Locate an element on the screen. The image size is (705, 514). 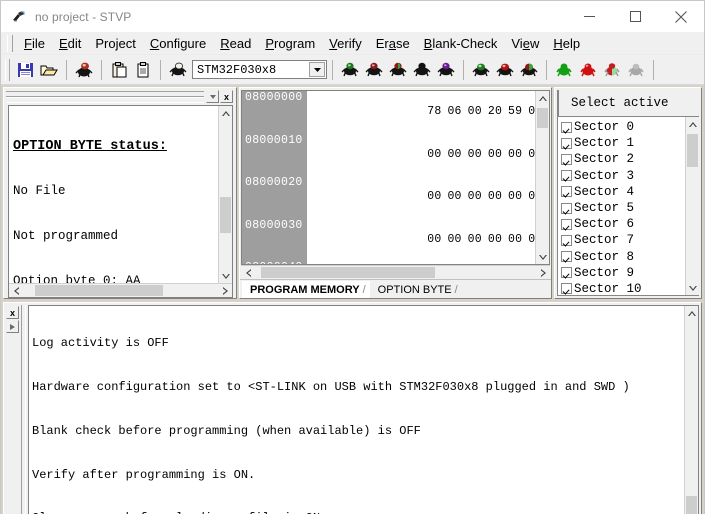
paste-icon is located at coordinates (119, 70).